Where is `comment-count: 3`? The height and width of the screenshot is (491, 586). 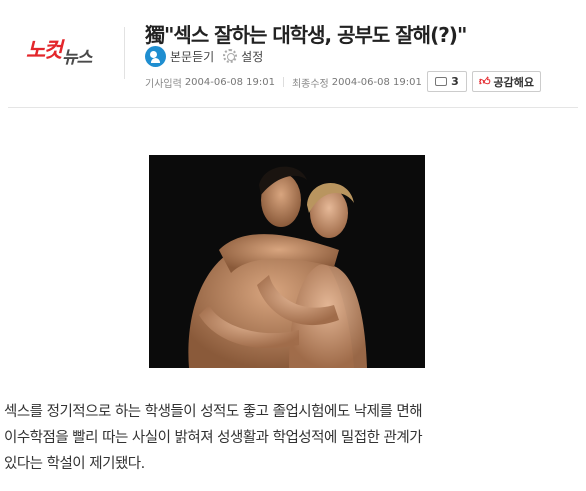
comment-count: 3 is located at coordinates (455, 81).